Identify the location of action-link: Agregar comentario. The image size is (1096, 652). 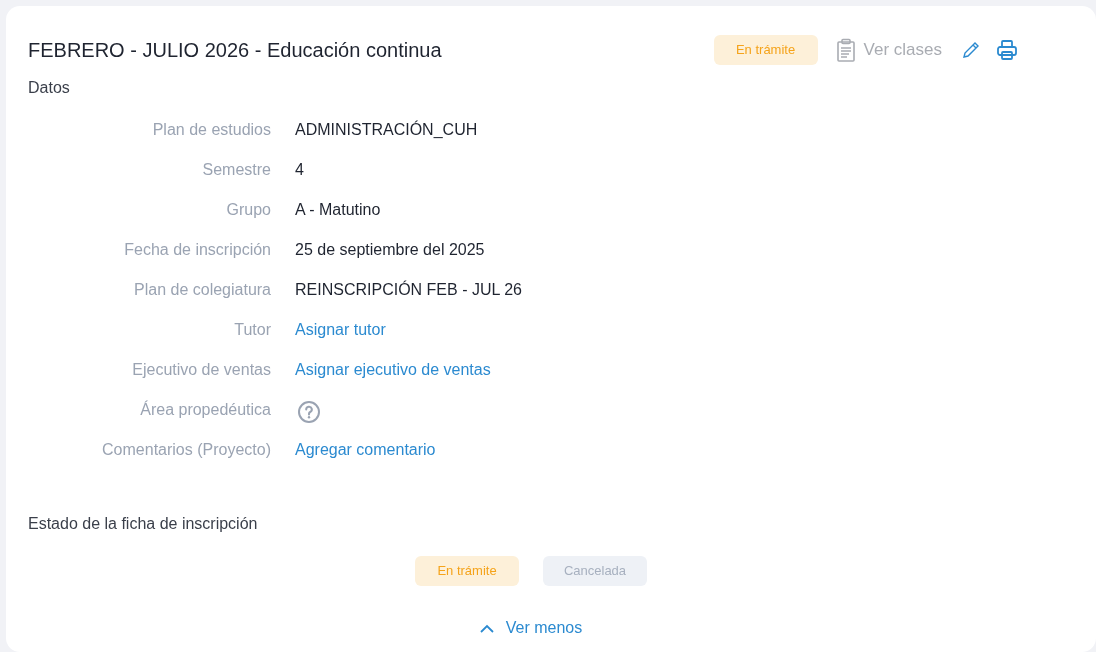
(365, 450).